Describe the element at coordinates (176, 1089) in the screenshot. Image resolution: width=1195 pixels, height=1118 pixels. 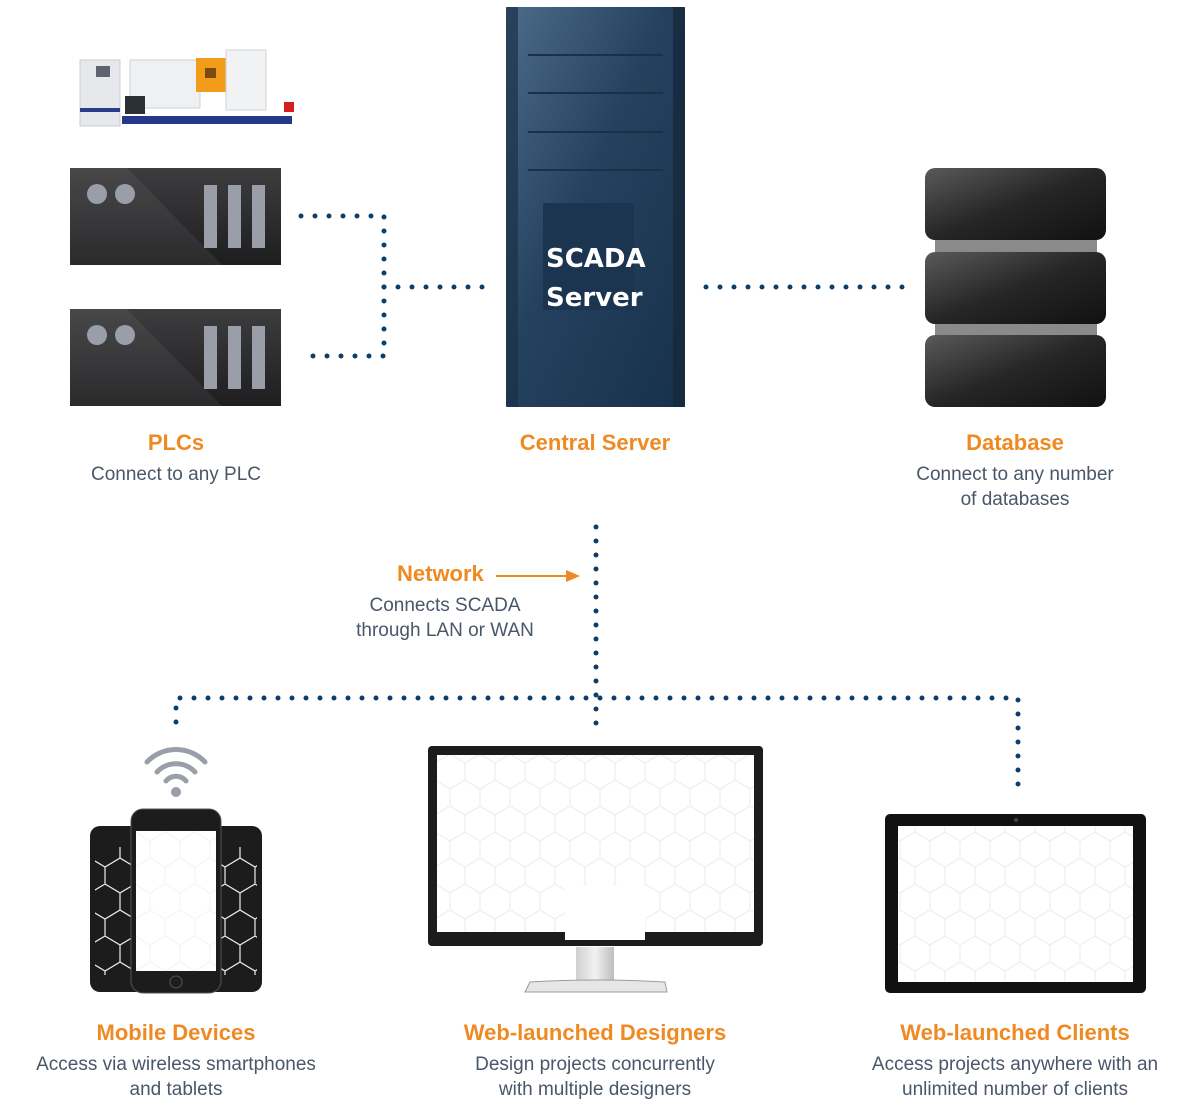
I see `mobile-desc-line: and tablets` at that location.